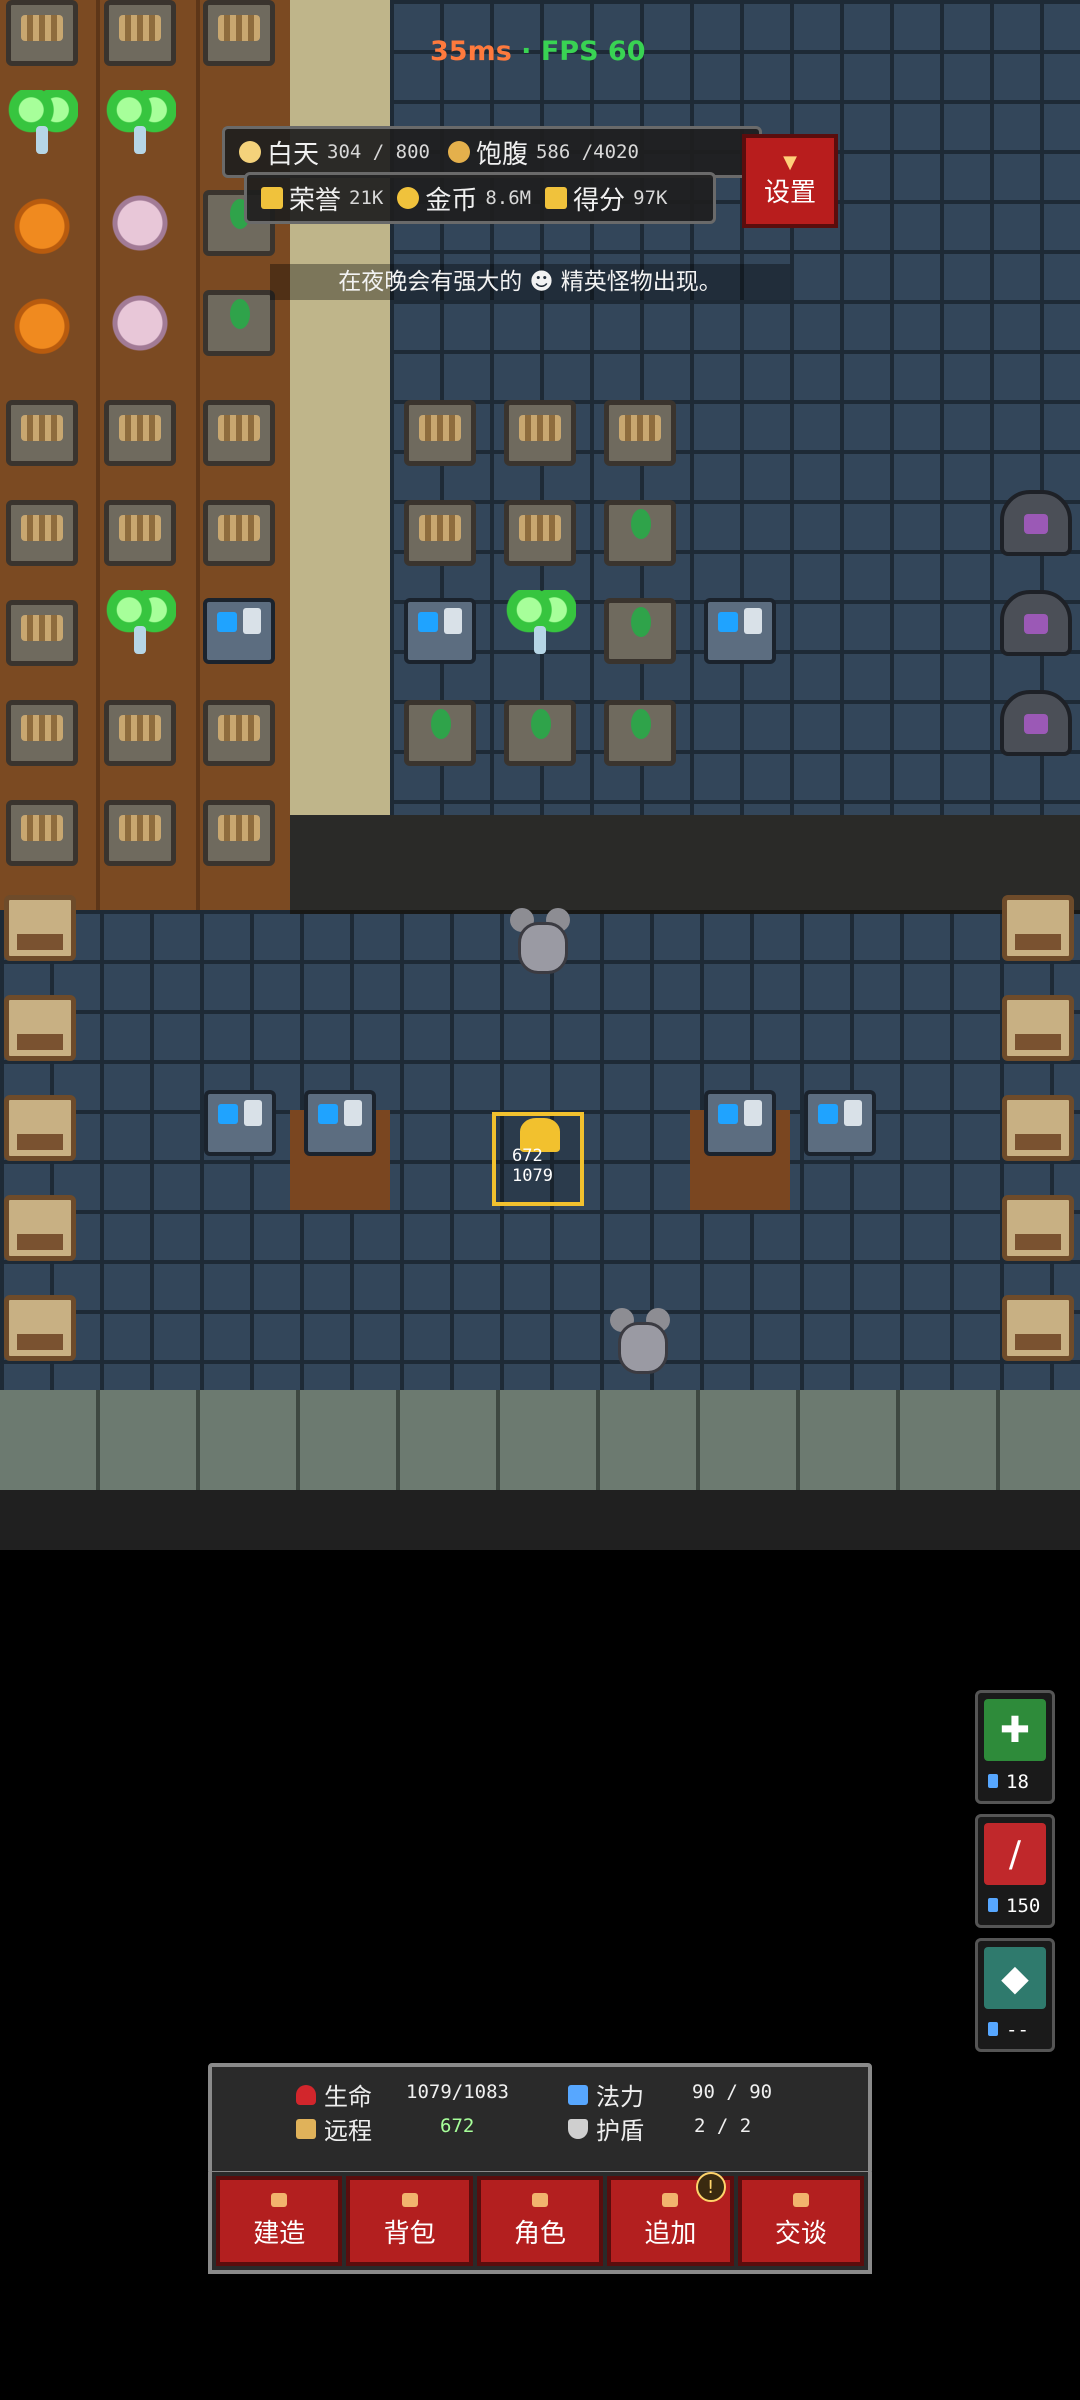  Describe the element at coordinates (501, 154) in the screenshot. I see `satiety-label: 饱腹` at that location.